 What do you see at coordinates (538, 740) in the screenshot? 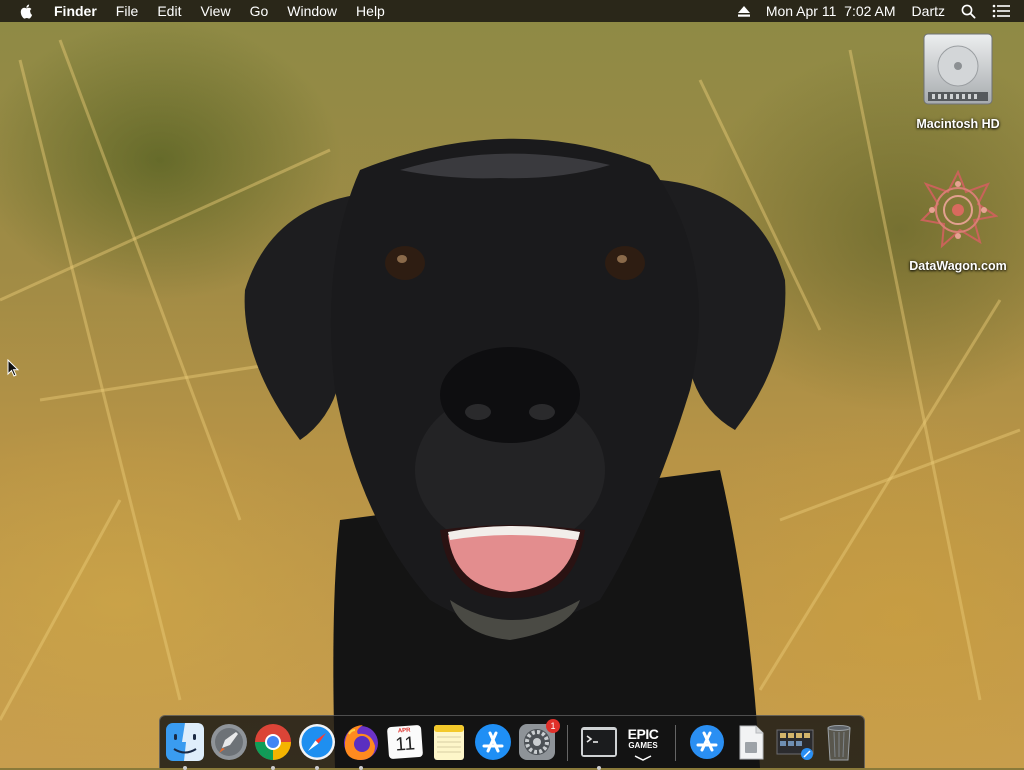
I see `dock-item-system-preferences: 1` at bounding box center [538, 740].